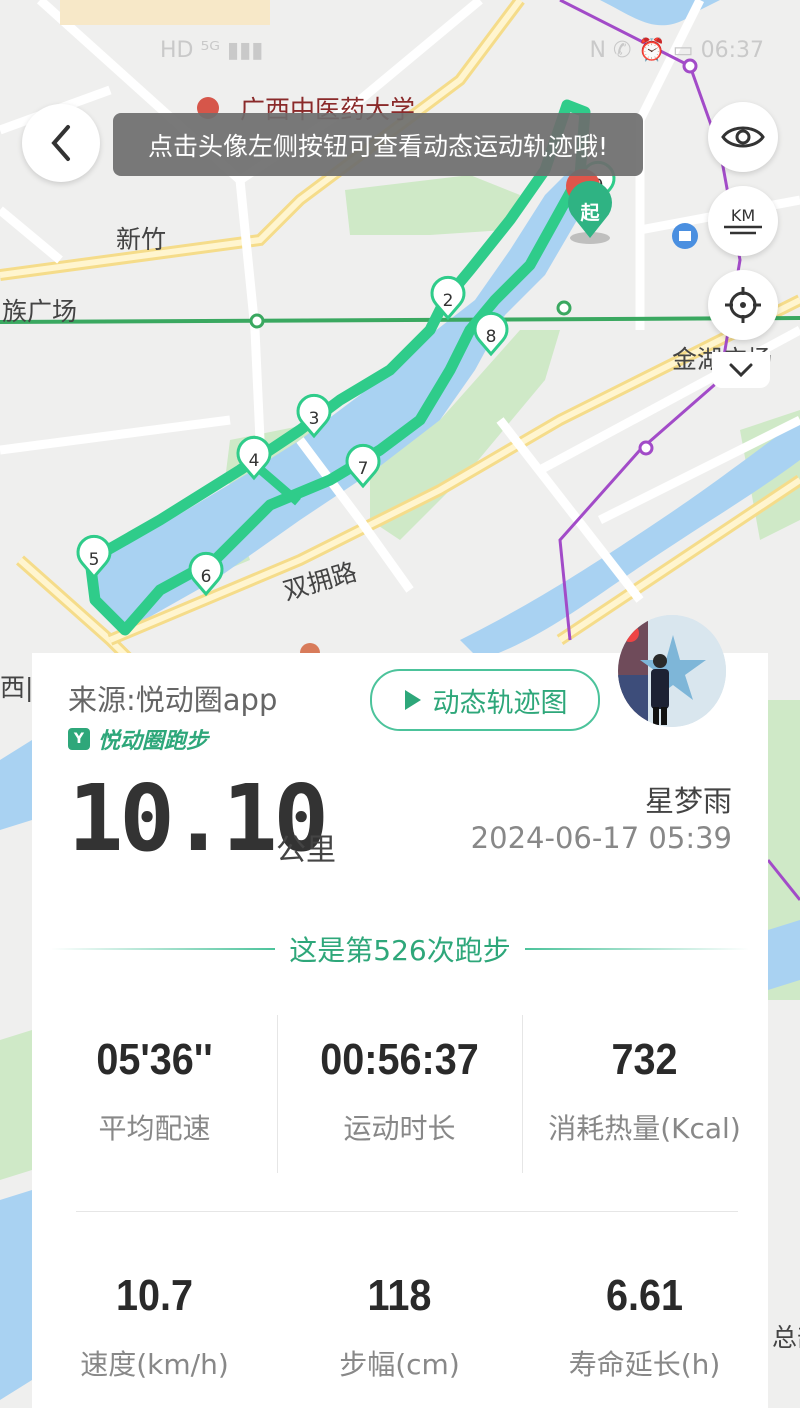  I want to click on hint-toast: 点击头像左侧按钮可查看动态运动轨迹哦!, so click(378, 144).